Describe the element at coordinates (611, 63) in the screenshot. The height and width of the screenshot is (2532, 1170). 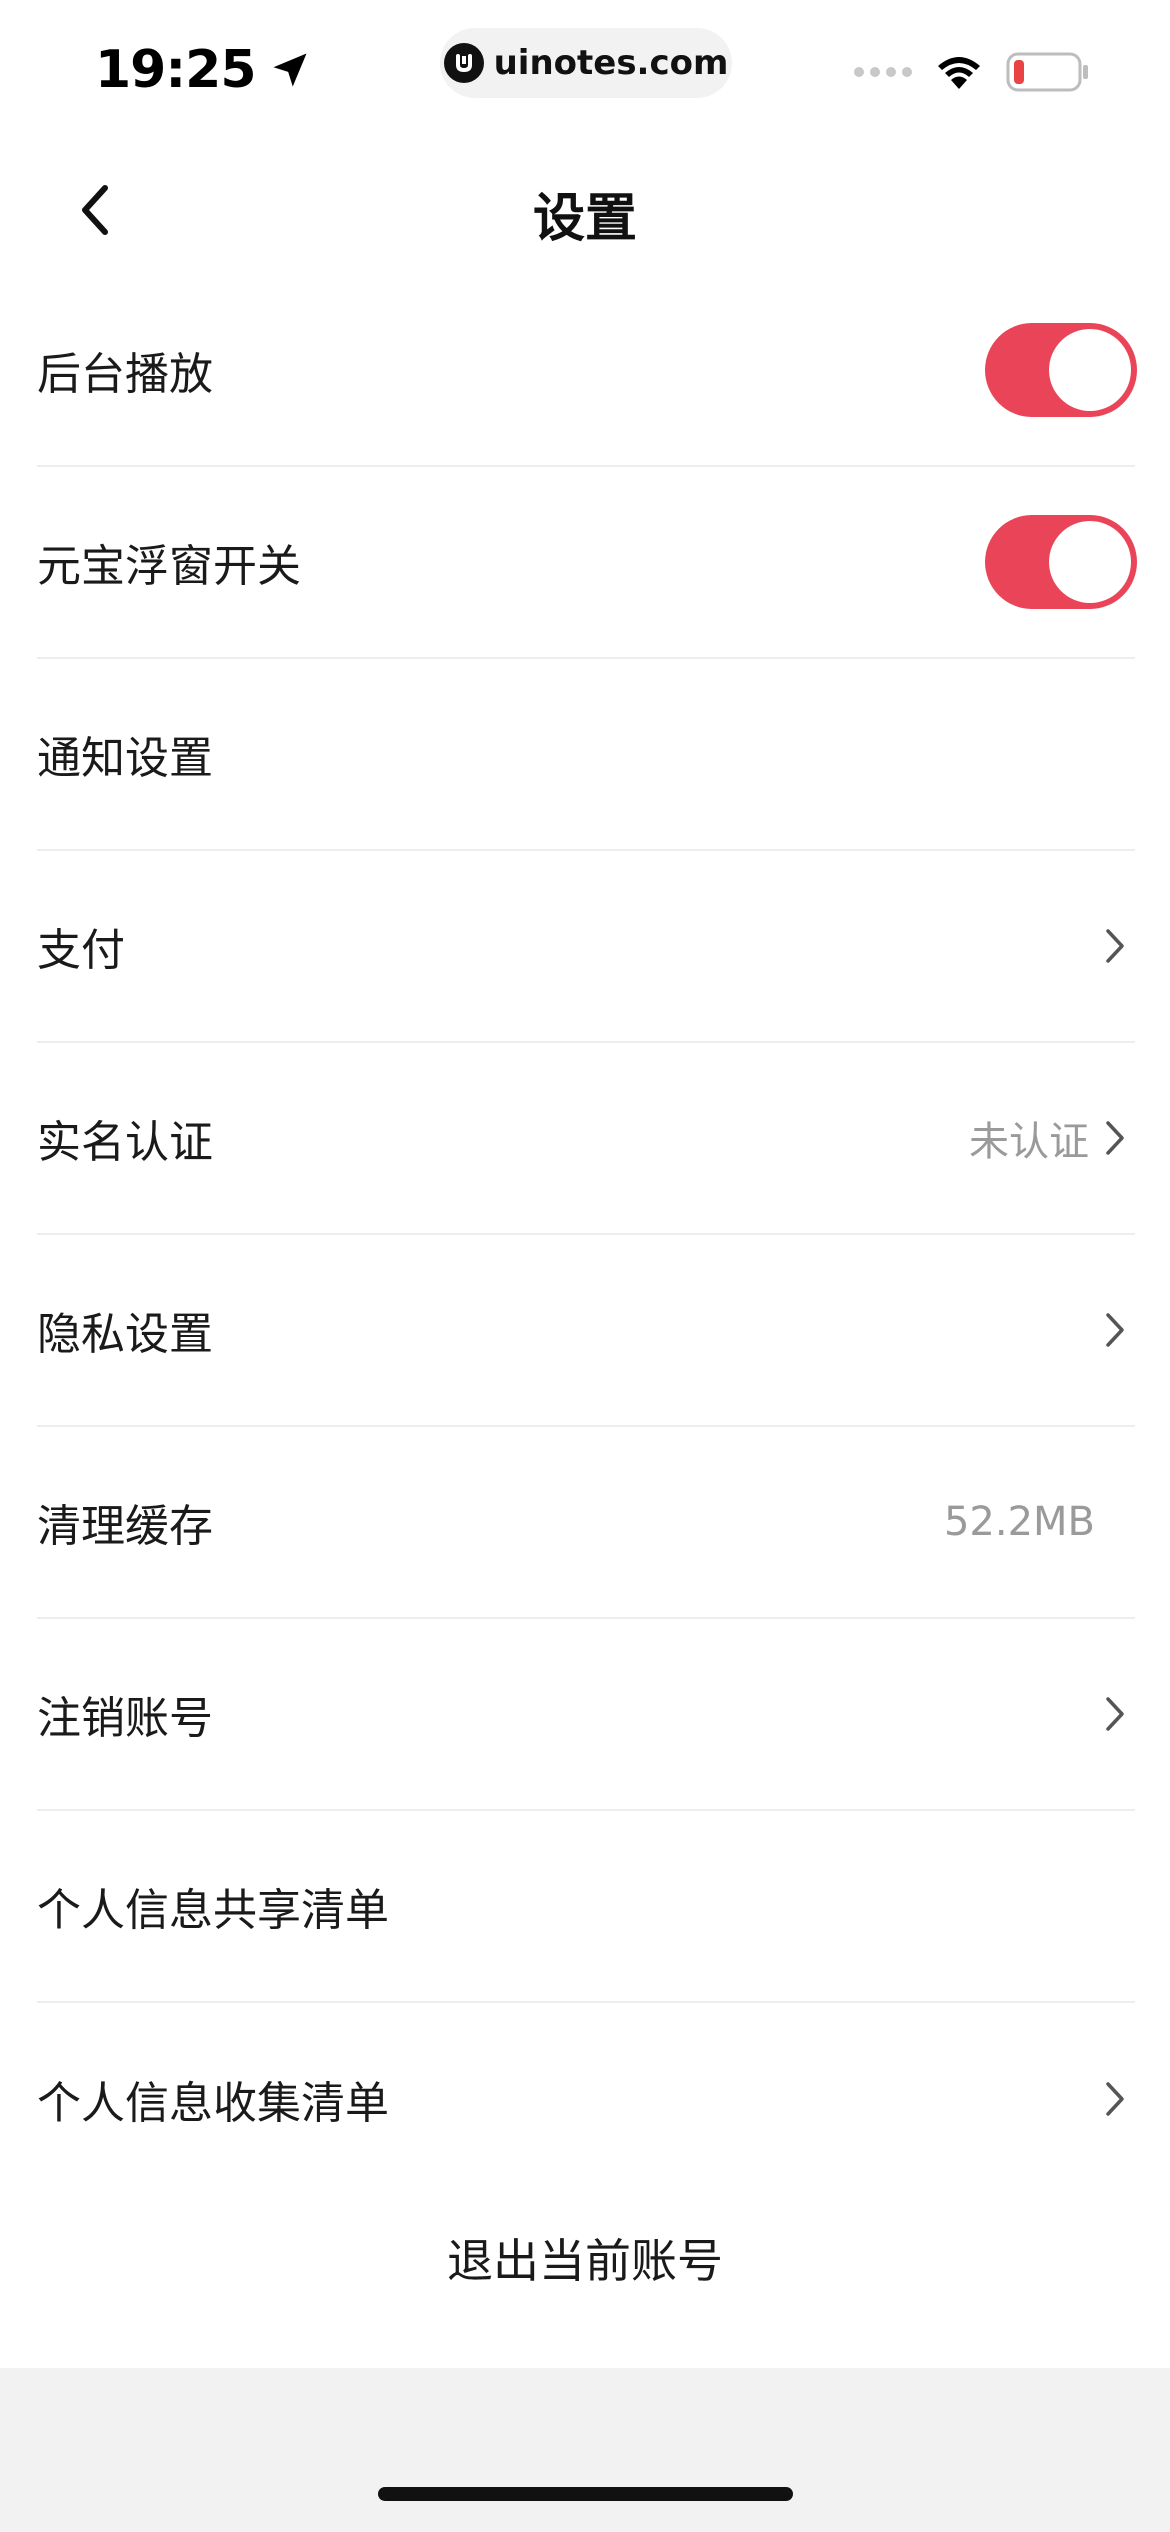
I see `url-text: uinotes.com` at that location.